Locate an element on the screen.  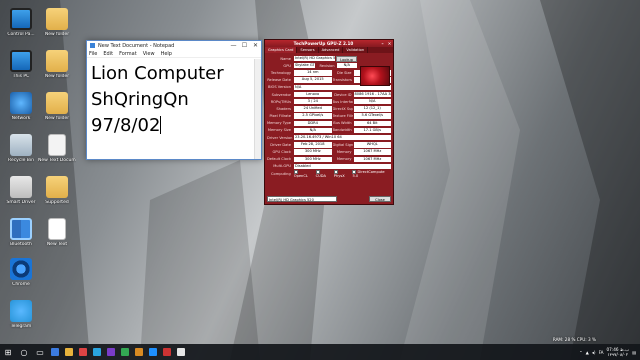
desktop-icon: Telegram is located at coordinates (21, 314).